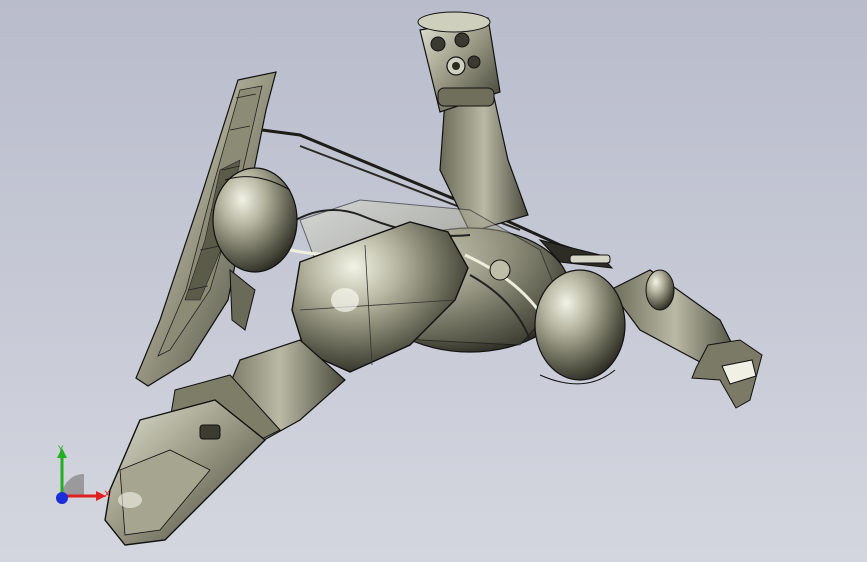 The width and height of the screenshot is (867, 562). I want to click on y-axis-label: Y, so click(60, 450).